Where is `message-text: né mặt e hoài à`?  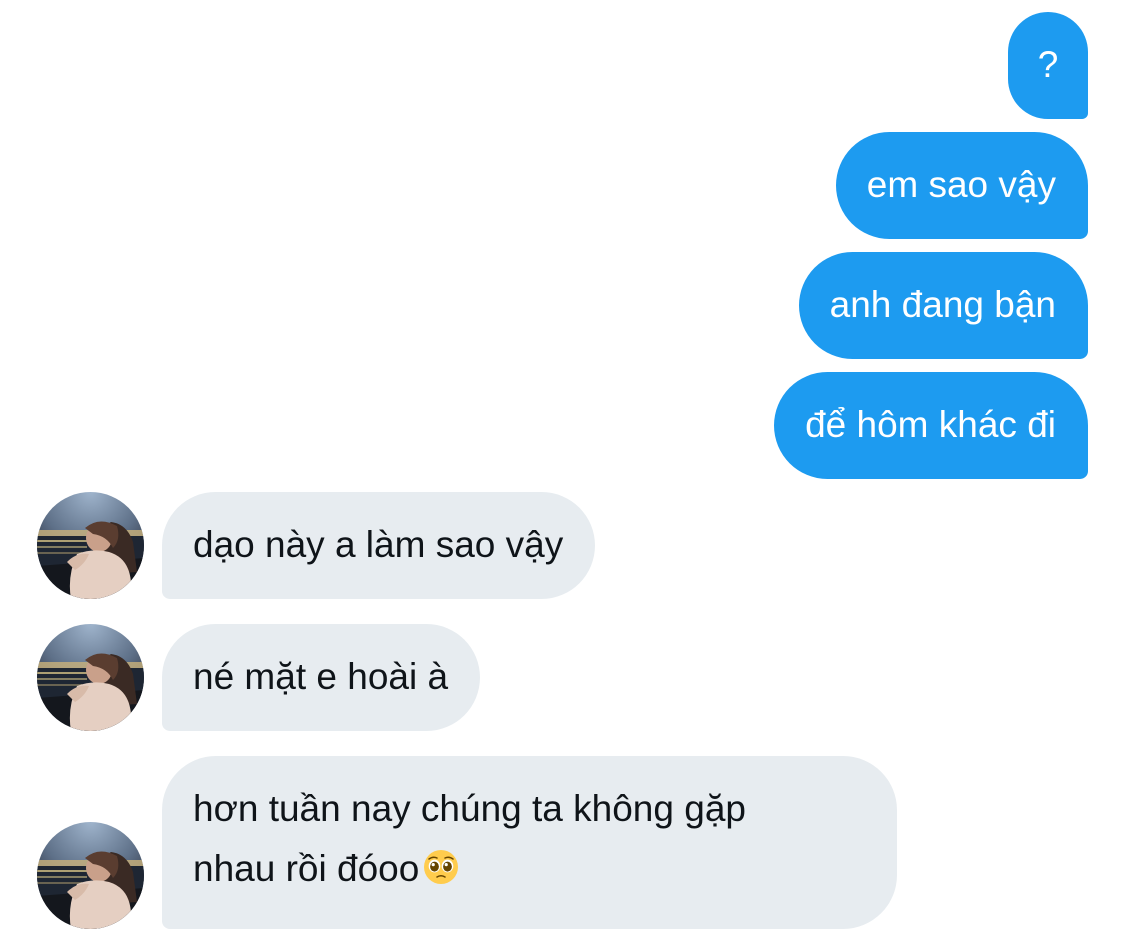 message-text: né mặt e hoài à is located at coordinates (321, 676).